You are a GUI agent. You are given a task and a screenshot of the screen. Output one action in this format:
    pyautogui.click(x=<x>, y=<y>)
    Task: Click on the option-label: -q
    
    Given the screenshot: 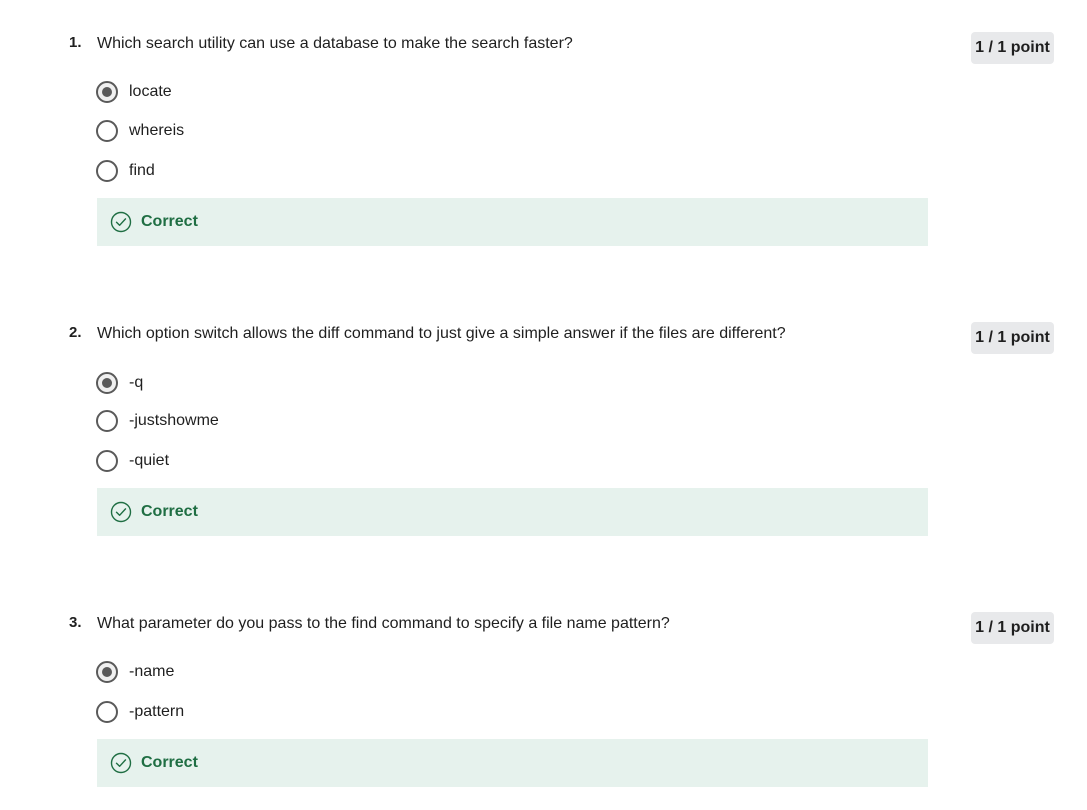 What is the action you would take?
    pyautogui.click(x=136, y=382)
    